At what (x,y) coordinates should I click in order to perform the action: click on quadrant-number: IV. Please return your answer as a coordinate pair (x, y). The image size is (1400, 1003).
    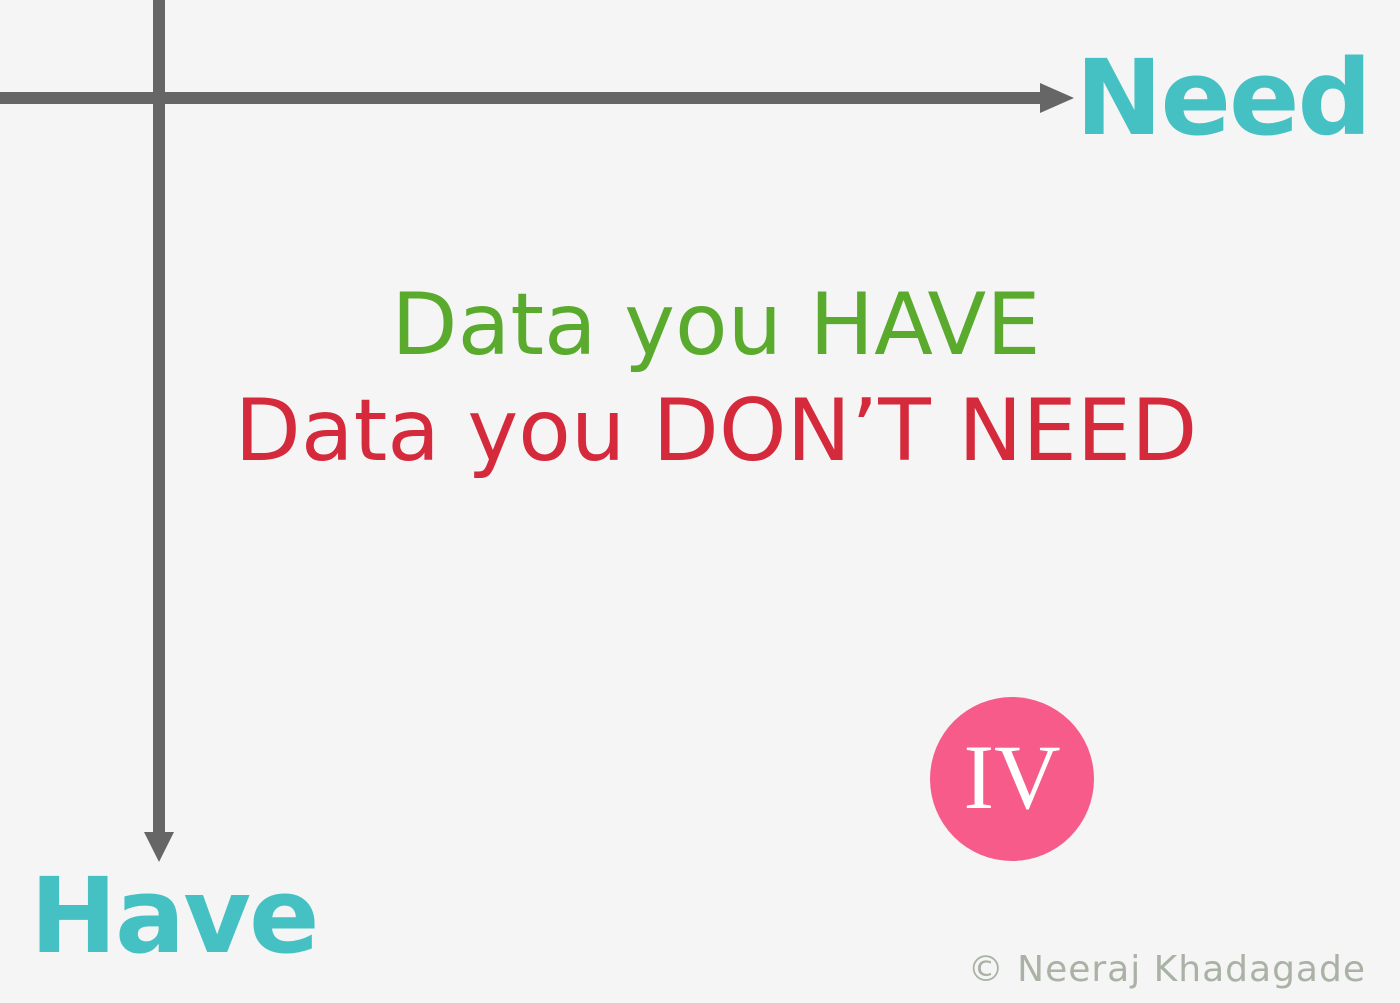
    Looking at the image, I should click on (1012, 777).